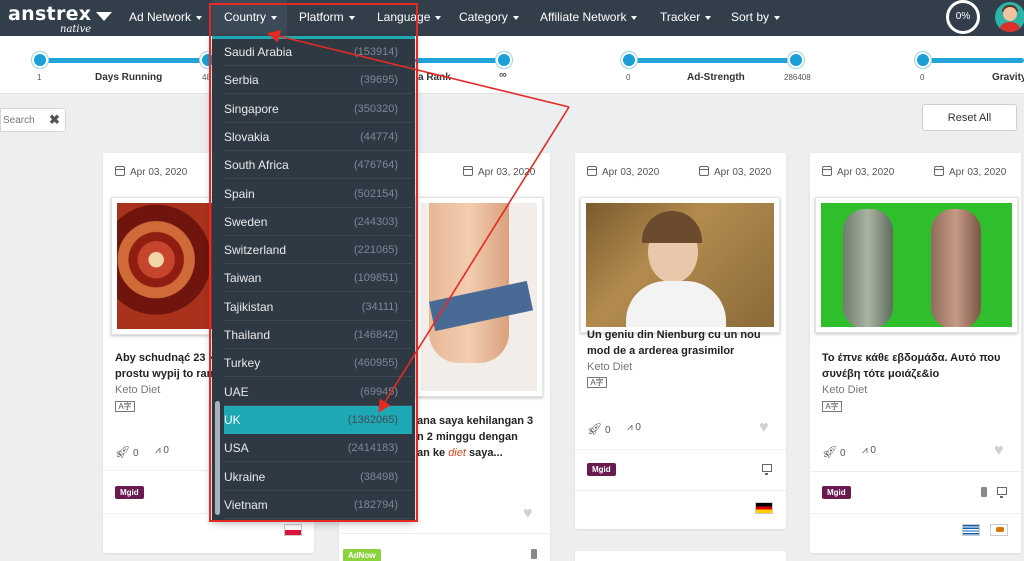 This screenshot has height=561, width=1024. I want to click on nav-affiliate-network: Affiliate Network, so click(589, 18).